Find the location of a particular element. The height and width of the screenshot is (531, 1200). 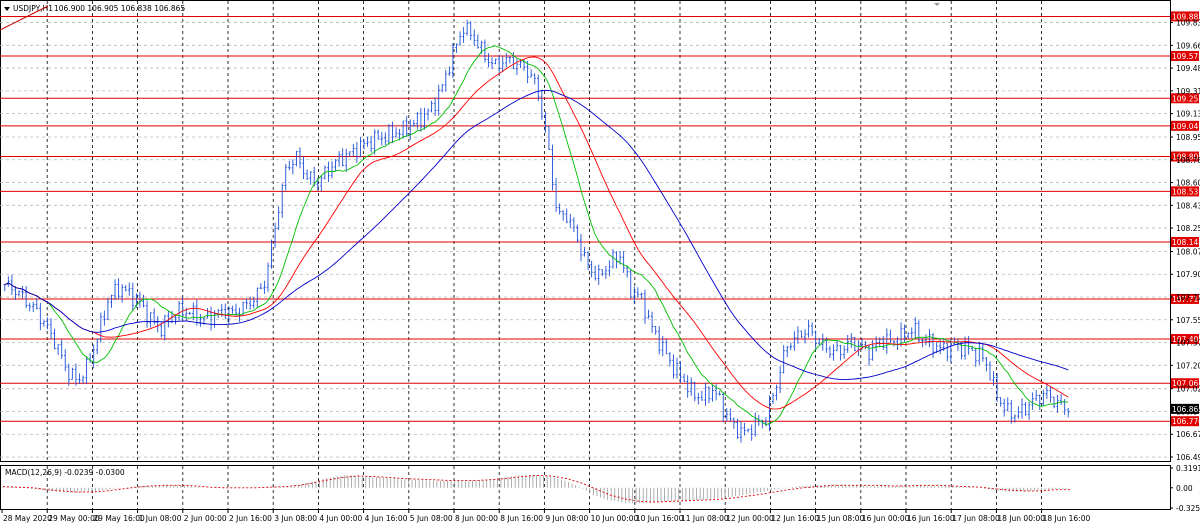

y-tick-label: 107.375 is located at coordinates (1188, 343).